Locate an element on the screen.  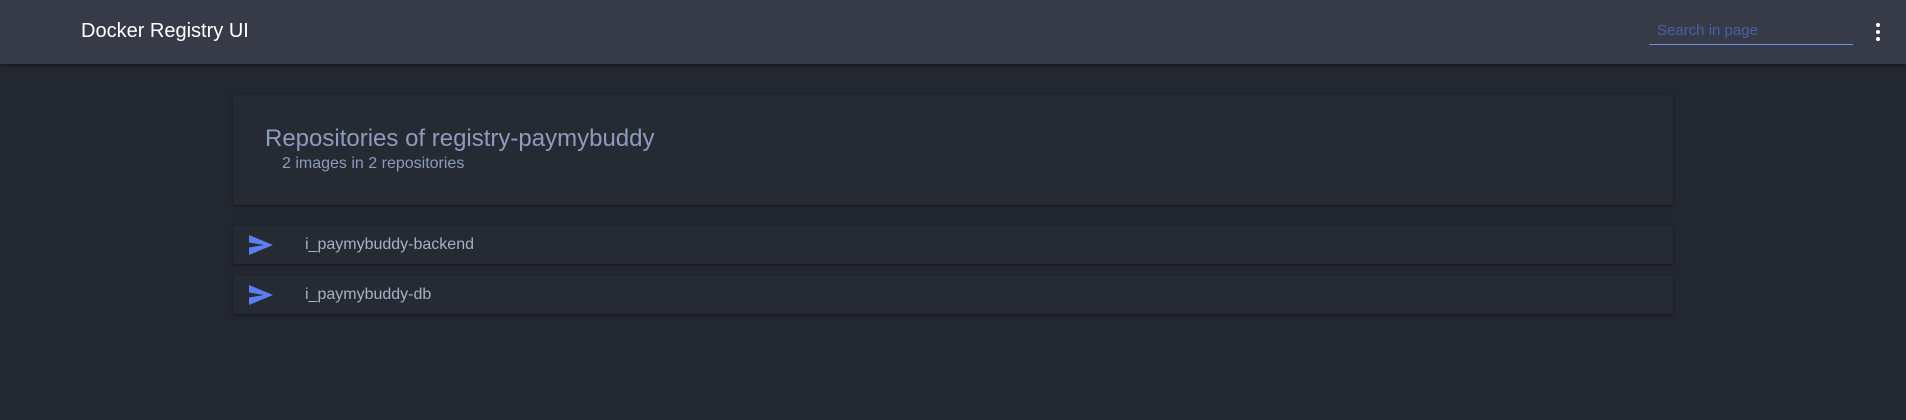
more-vert-icon is located at coordinates (1878, 32).